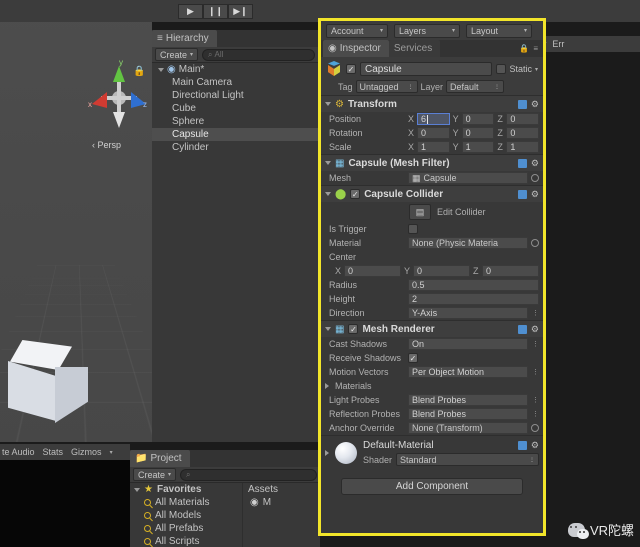 The image size is (640, 547). Describe the element at coordinates (235, 121) in the screenshot. I see `hierarchy-item: Sphere` at that location.